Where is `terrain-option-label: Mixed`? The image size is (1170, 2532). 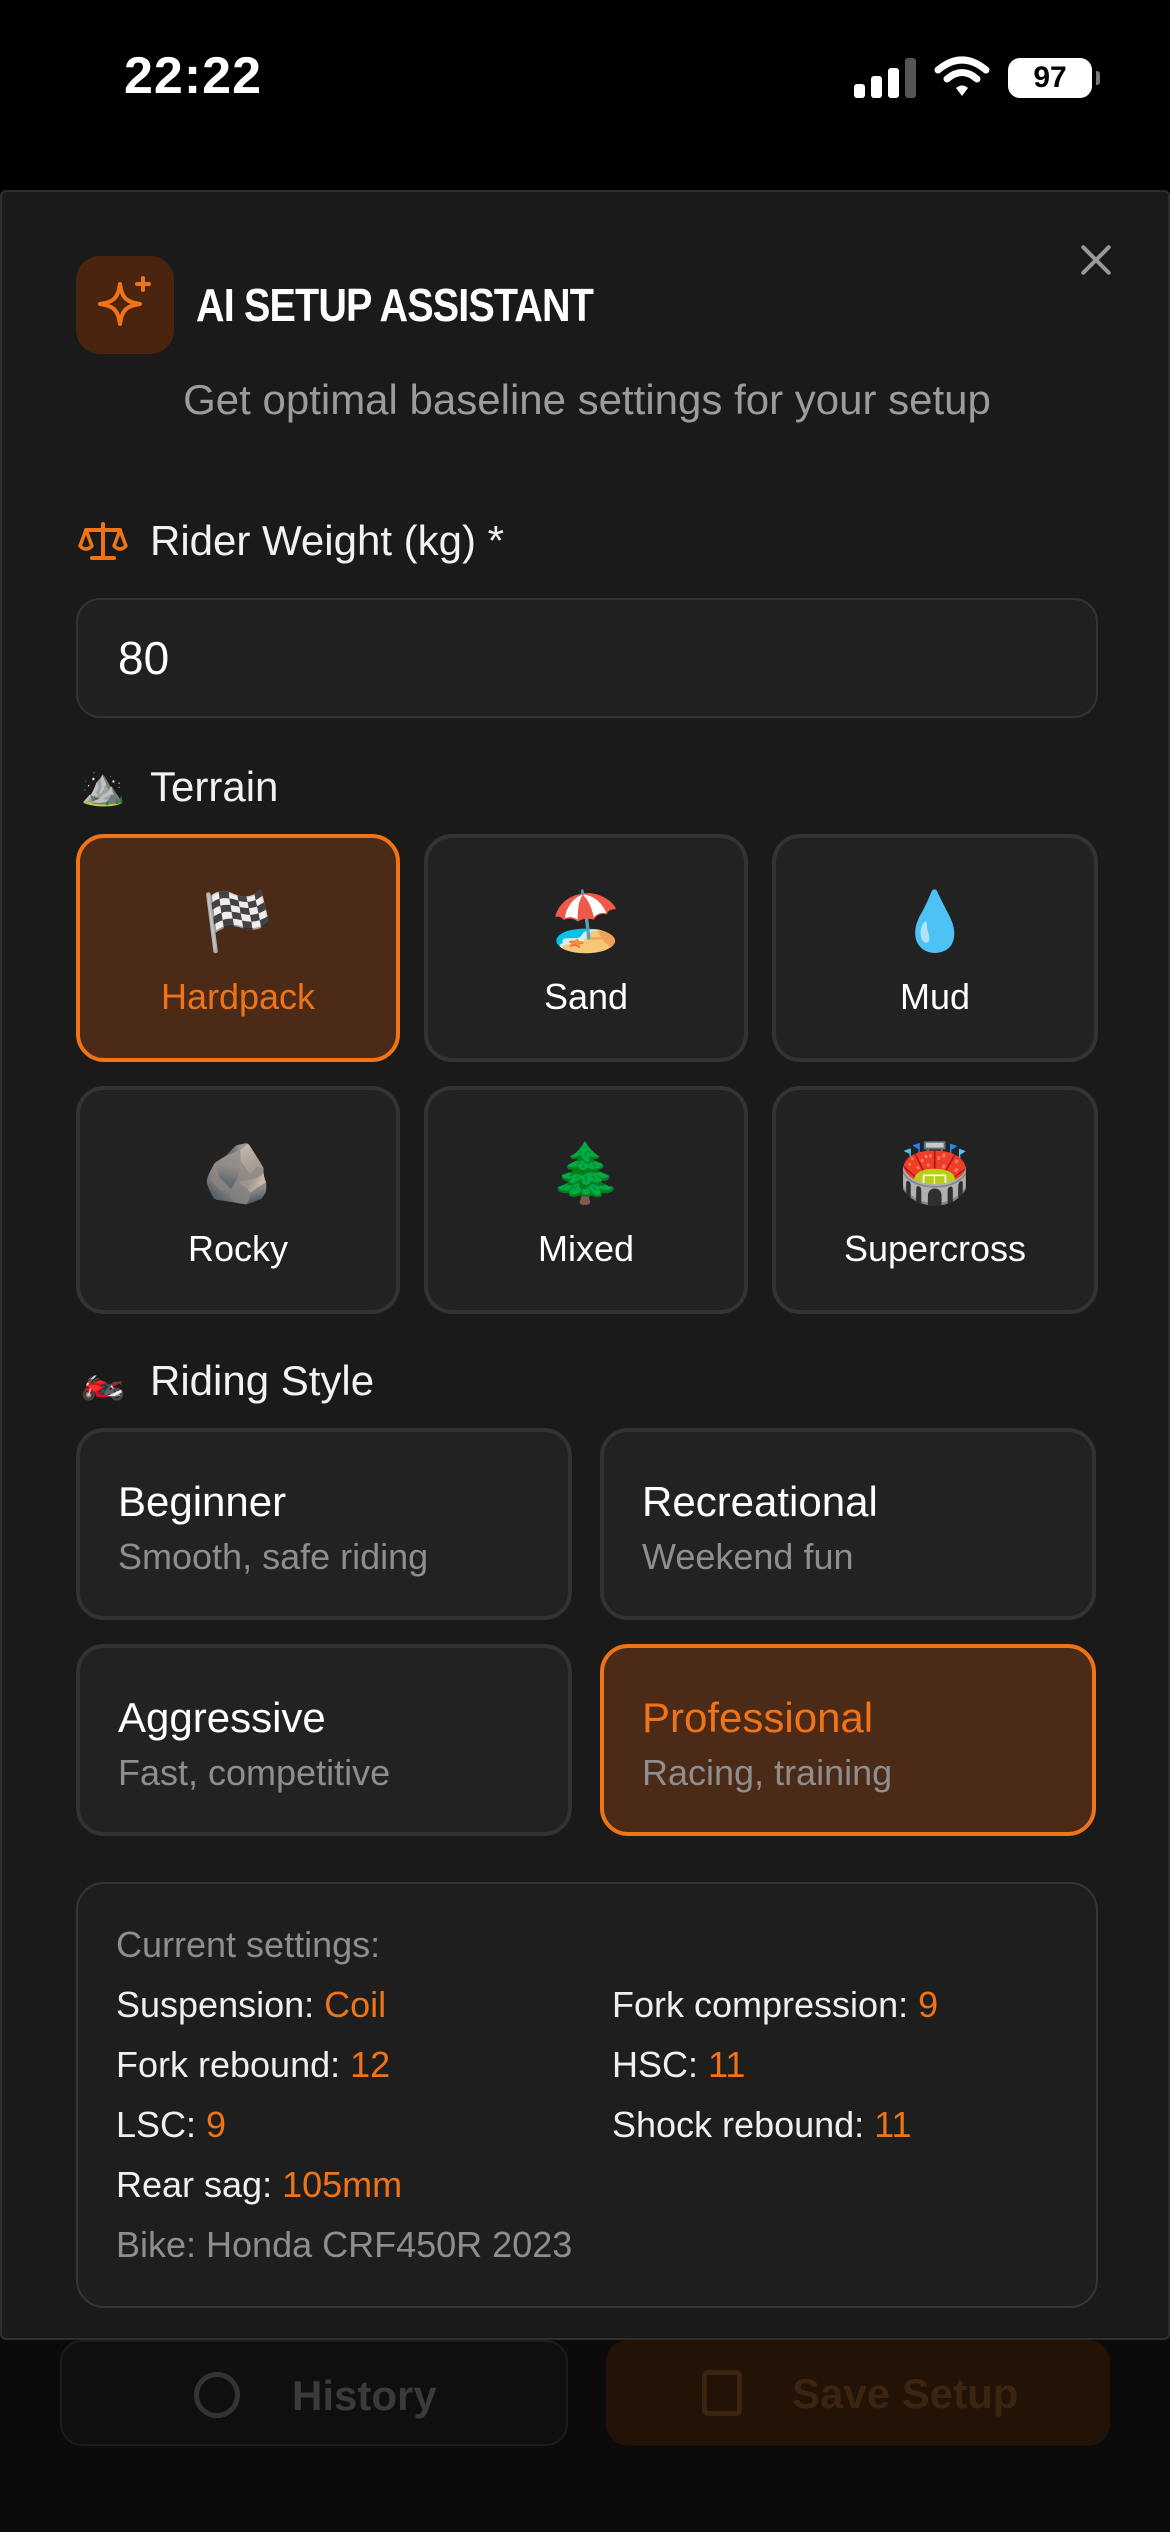
terrain-option-label: Mixed is located at coordinates (586, 1248).